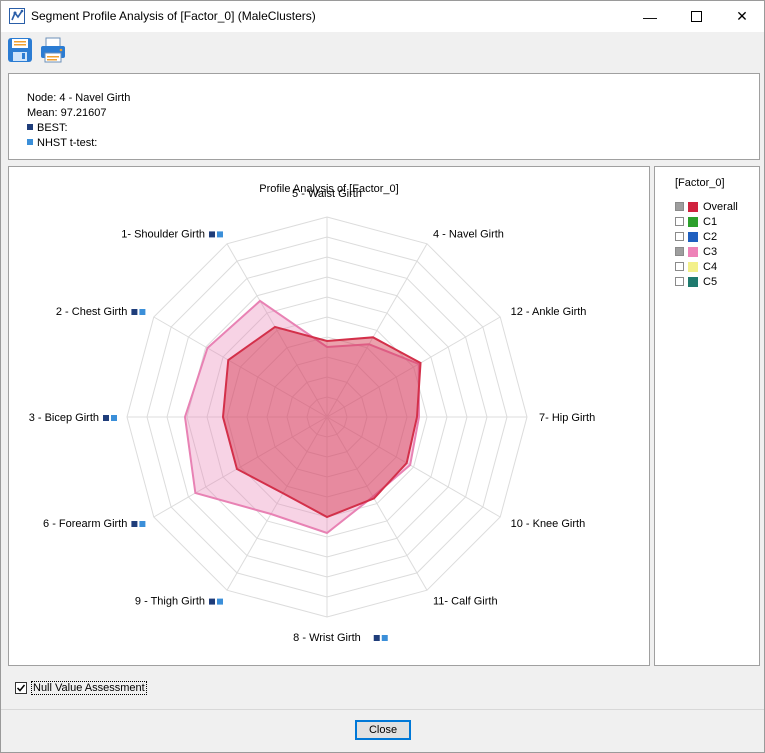  Describe the element at coordinates (742, 16) in the screenshot. I see `close-window-button: ✕` at that location.